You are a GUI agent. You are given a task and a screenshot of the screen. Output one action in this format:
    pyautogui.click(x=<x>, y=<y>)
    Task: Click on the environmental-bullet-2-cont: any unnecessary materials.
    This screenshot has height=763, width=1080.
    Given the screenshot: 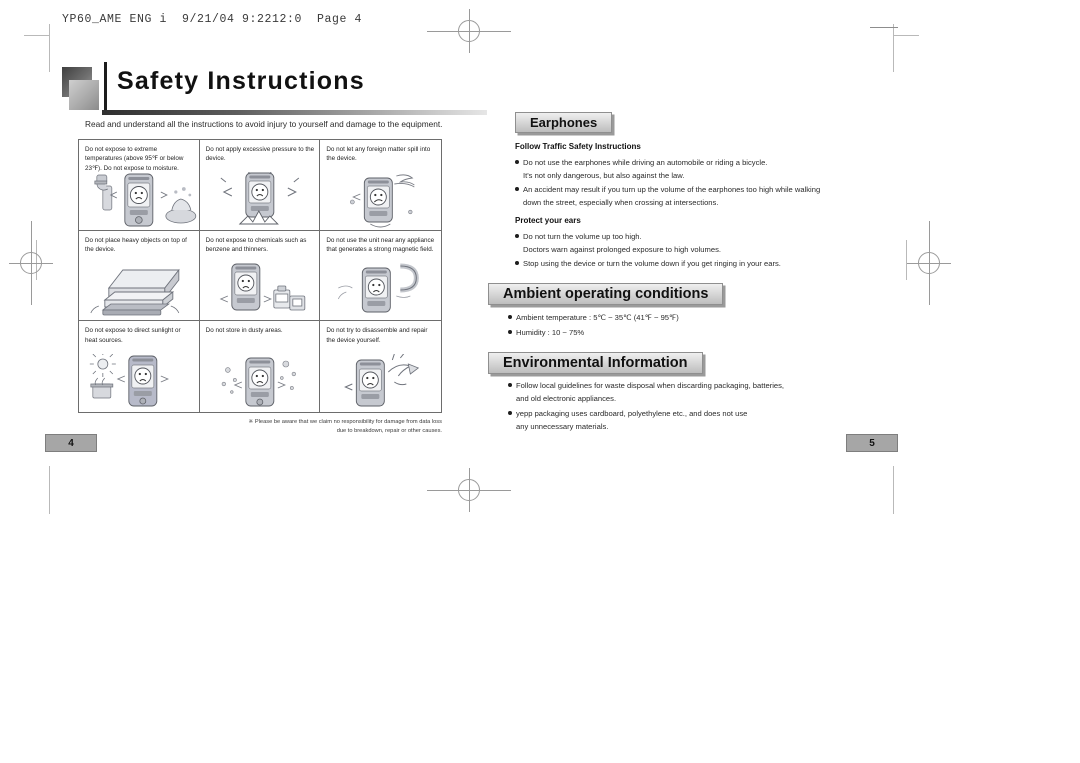 What is the action you would take?
    pyautogui.click(x=562, y=426)
    